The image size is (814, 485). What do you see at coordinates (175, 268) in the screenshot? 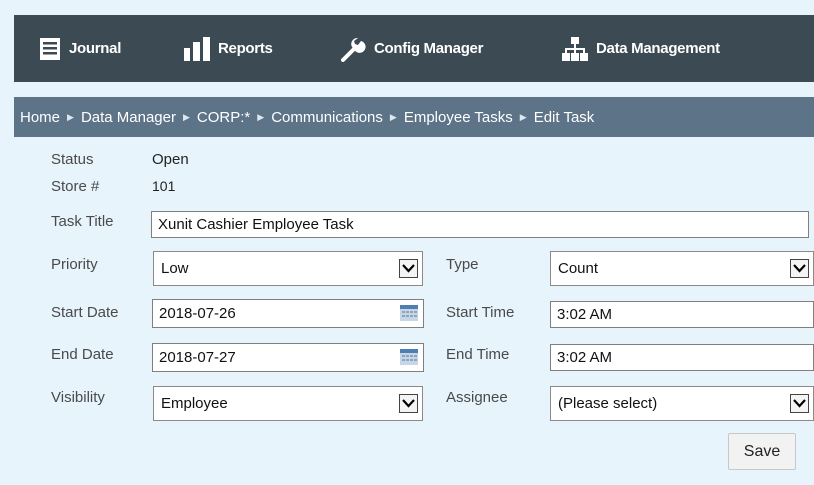
I see `priority-value: Low` at bounding box center [175, 268].